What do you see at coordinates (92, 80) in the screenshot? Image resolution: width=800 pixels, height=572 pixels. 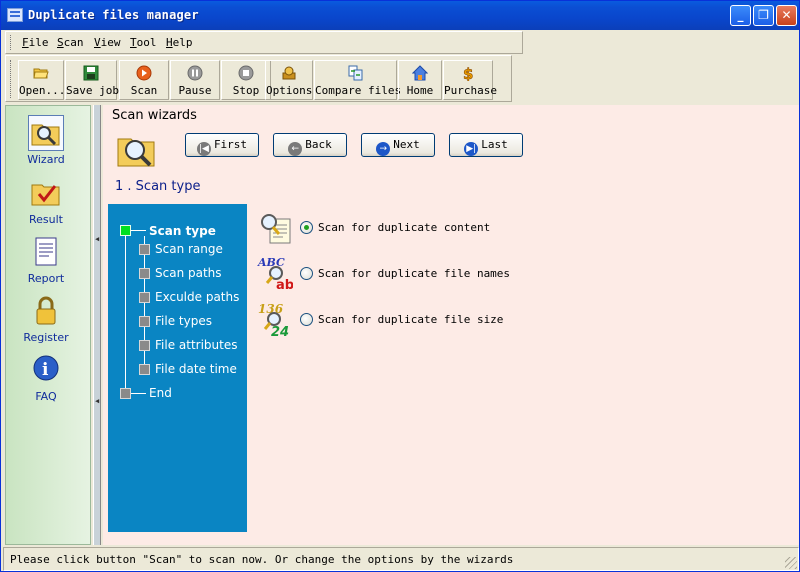 I see `save-job-button: Save job` at bounding box center [92, 80].